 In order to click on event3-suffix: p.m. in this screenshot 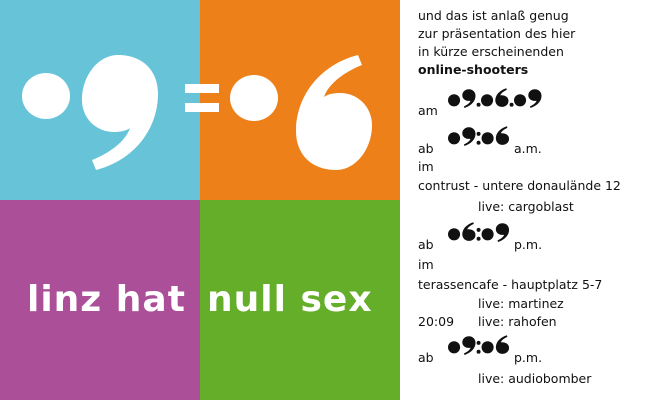, I will do `click(528, 357)`.